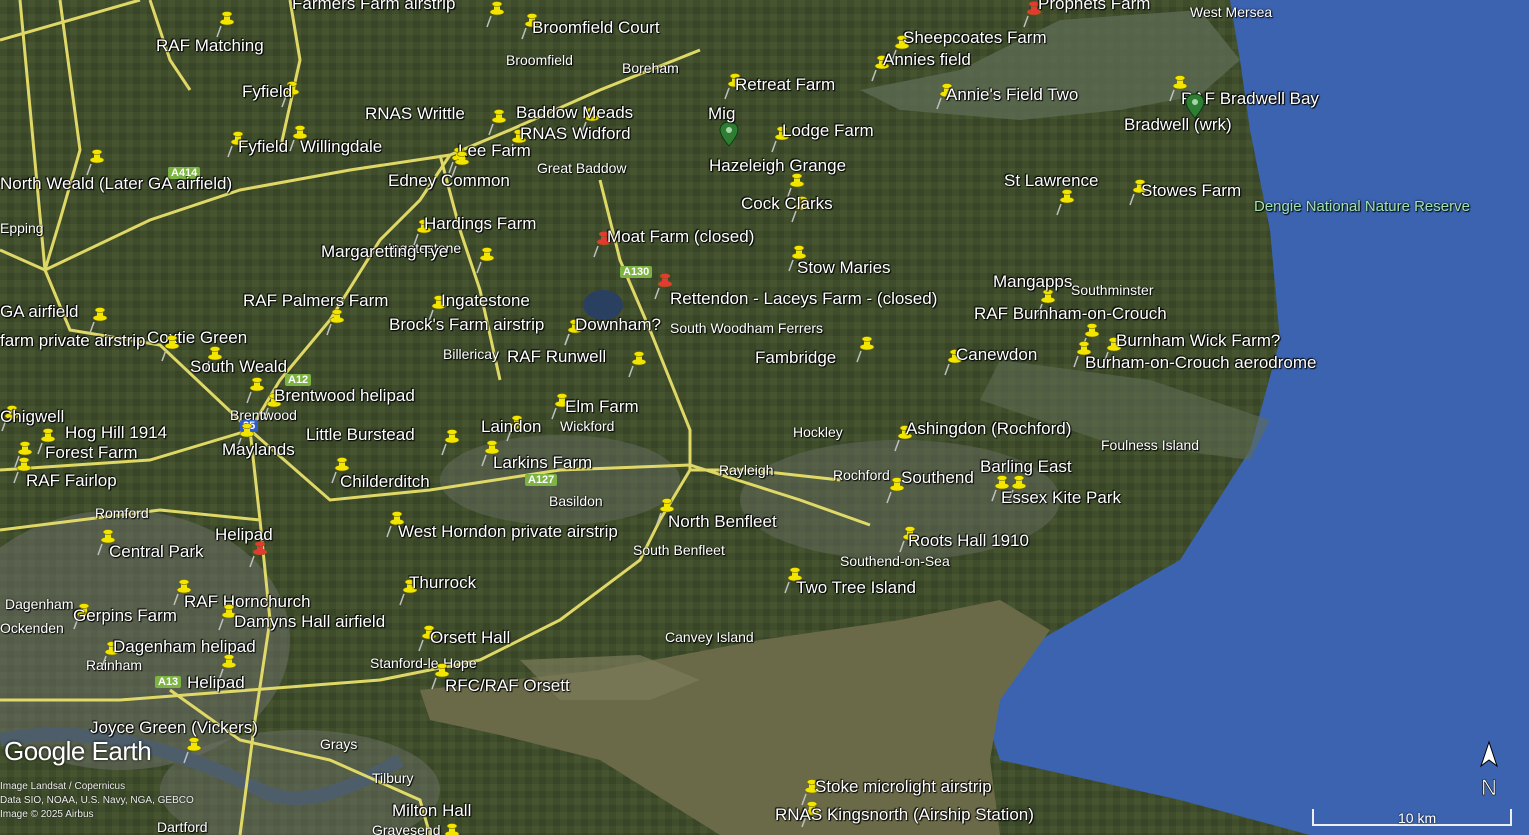 This screenshot has width=1529, height=835. What do you see at coordinates (1032, 282) in the screenshot?
I see `placemark-label: Mangapps` at bounding box center [1032, 282].